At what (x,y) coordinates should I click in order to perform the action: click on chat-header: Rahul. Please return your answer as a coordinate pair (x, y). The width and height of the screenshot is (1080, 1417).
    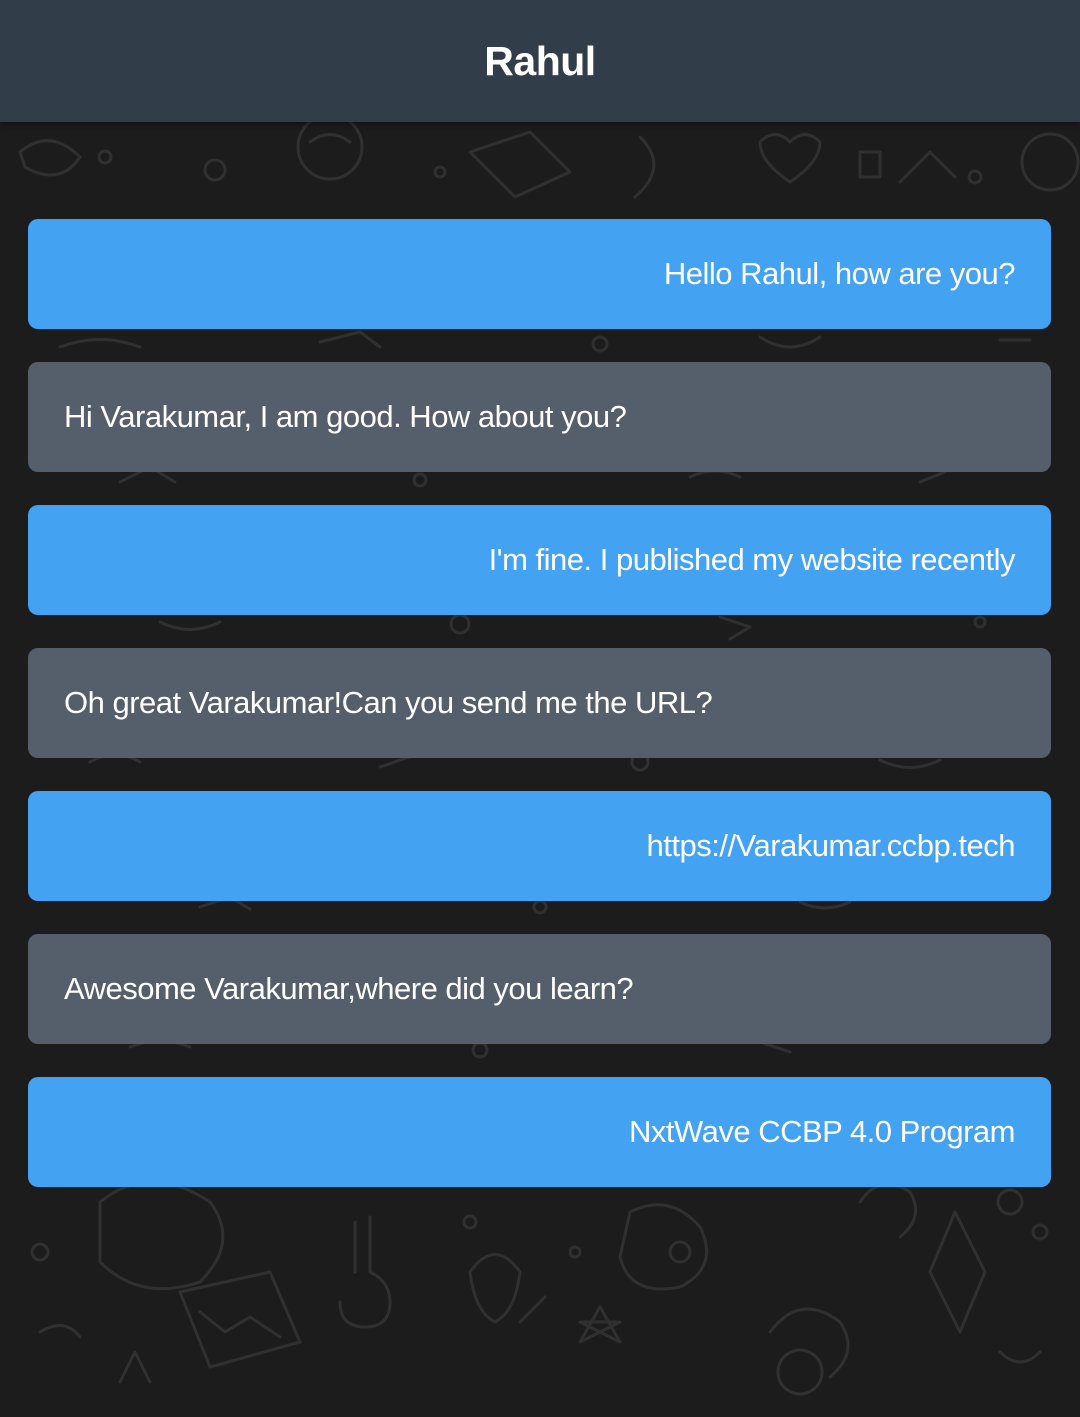
    Looking at the image, I should click on (540, 61).